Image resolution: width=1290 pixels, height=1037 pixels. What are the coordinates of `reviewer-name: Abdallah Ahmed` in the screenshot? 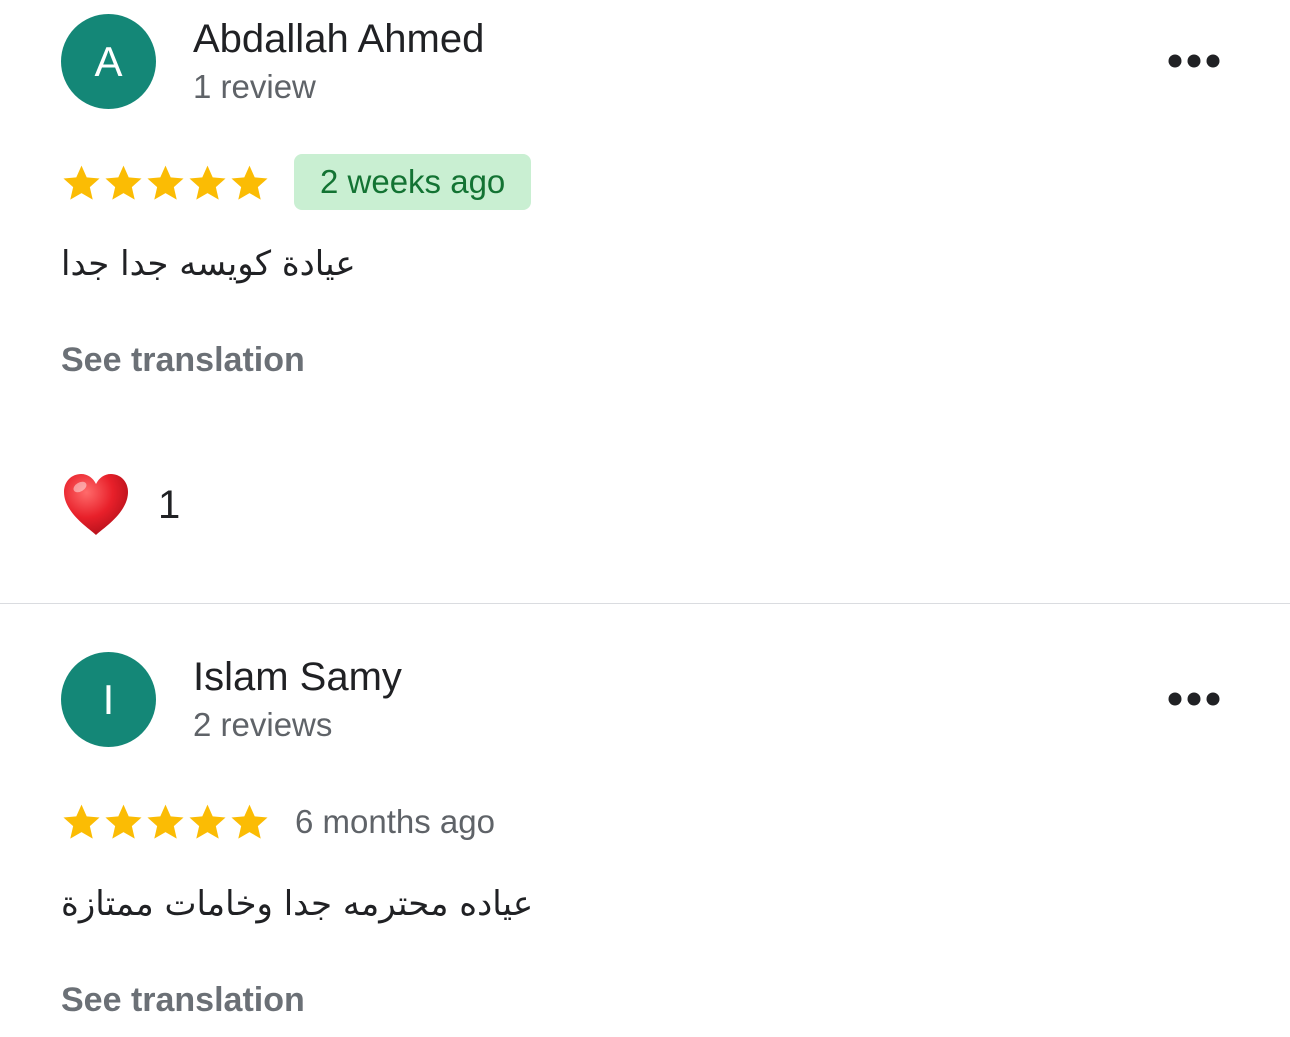 It's located at (338, 39).